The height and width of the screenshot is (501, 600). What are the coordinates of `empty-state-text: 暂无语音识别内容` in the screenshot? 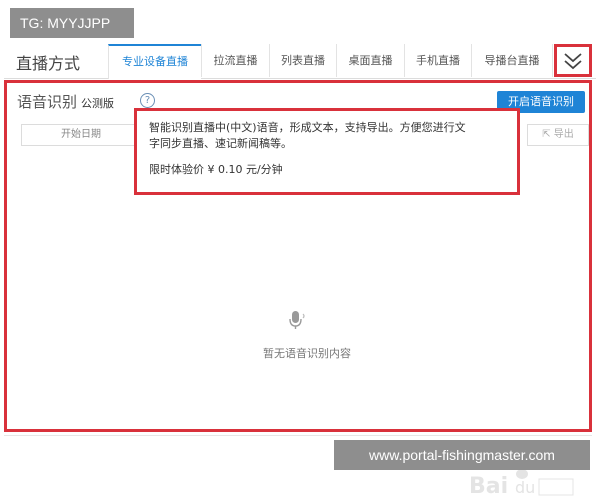 It's located at (307, 353).